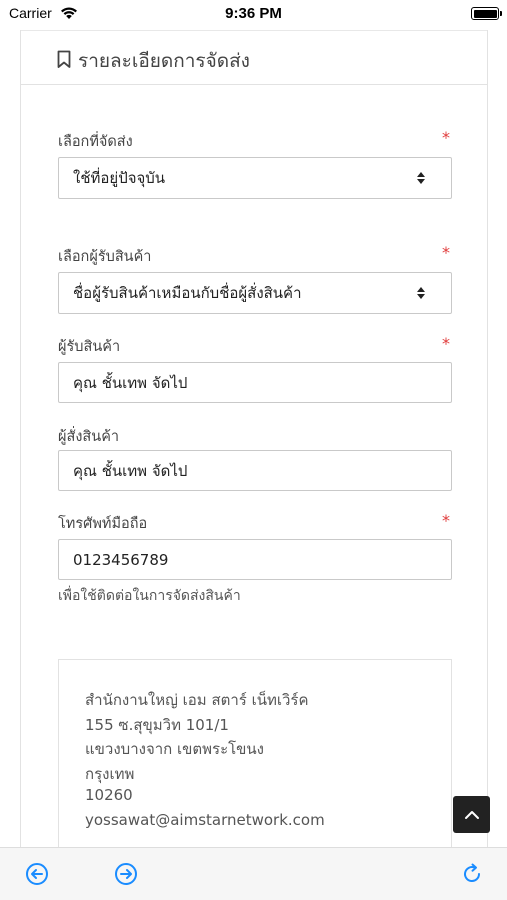  What do you see at coordinates (130, 382) in the screenshot?
I see `recipient-name-value: คุณ ชั้นเทพ จัดไป` at bounding box center [130, 382].